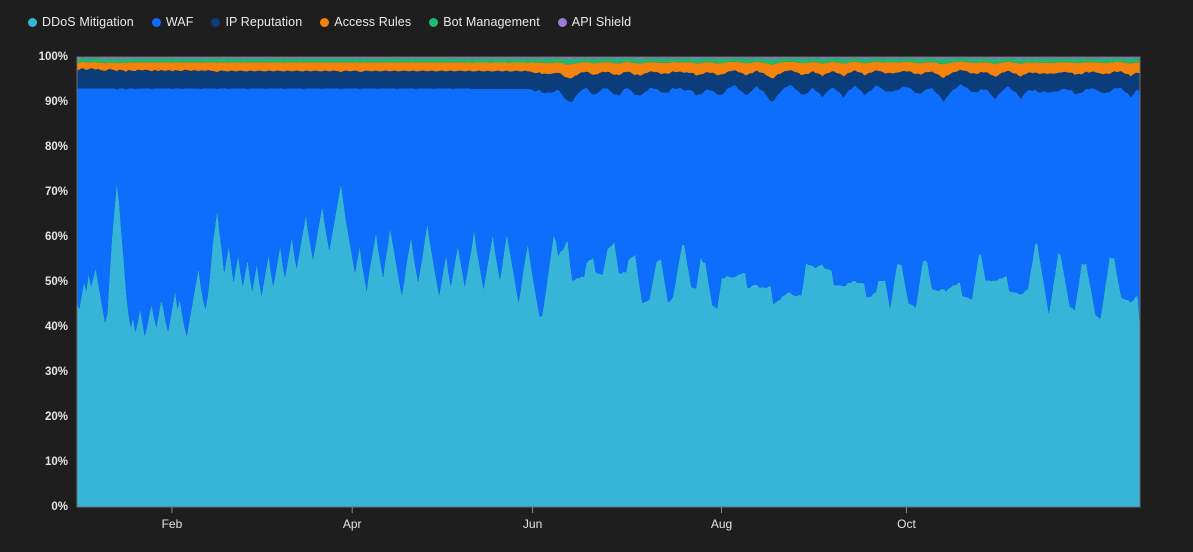 The width and height of the screenshot is (1193, 552). I want to click on legend-item-api-shield: API Shield, so click(594, 21).